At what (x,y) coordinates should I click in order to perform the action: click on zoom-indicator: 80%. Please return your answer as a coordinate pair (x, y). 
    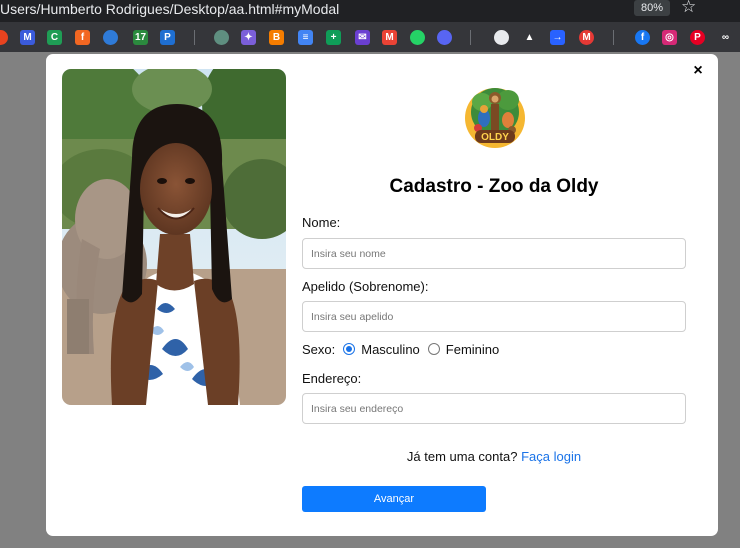
    Looking at the image, I should click on (652, 8).